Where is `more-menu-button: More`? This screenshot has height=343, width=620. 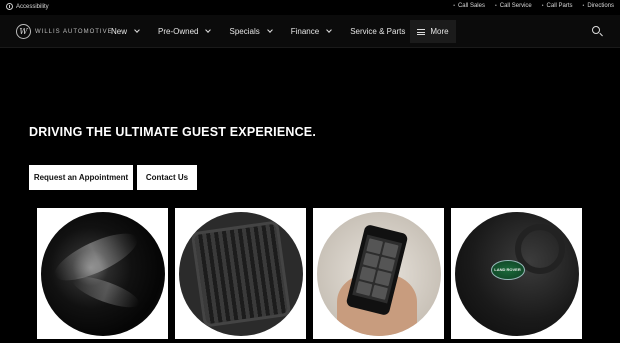 more-menu-button: More is located at coordinates (433, 31).